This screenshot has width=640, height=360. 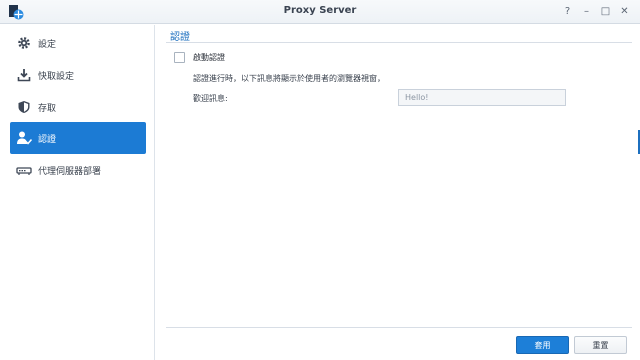 What do you see at coordinates (210, 98) in the screenshot?
I see `welcome-message-label: 歡迎訊息:` at bounding box center [210, 98].